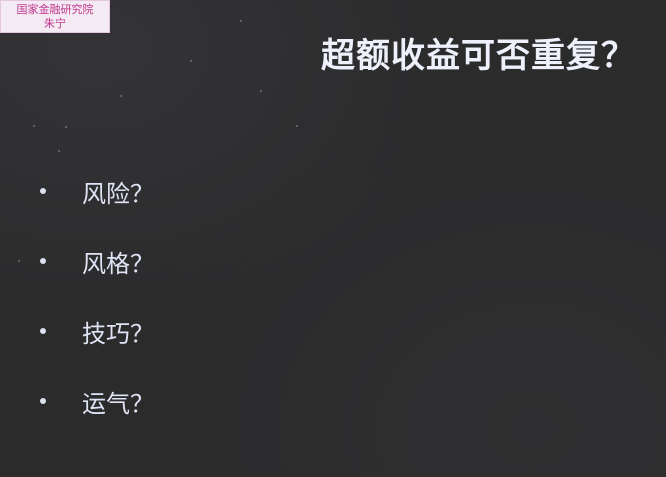 This screenshot has width=666, height=477. What do you see at coordinates (55, 9) in the screenshot?
I see `watermark-org: 国家金融研究院` at bounding box center [55, 9].